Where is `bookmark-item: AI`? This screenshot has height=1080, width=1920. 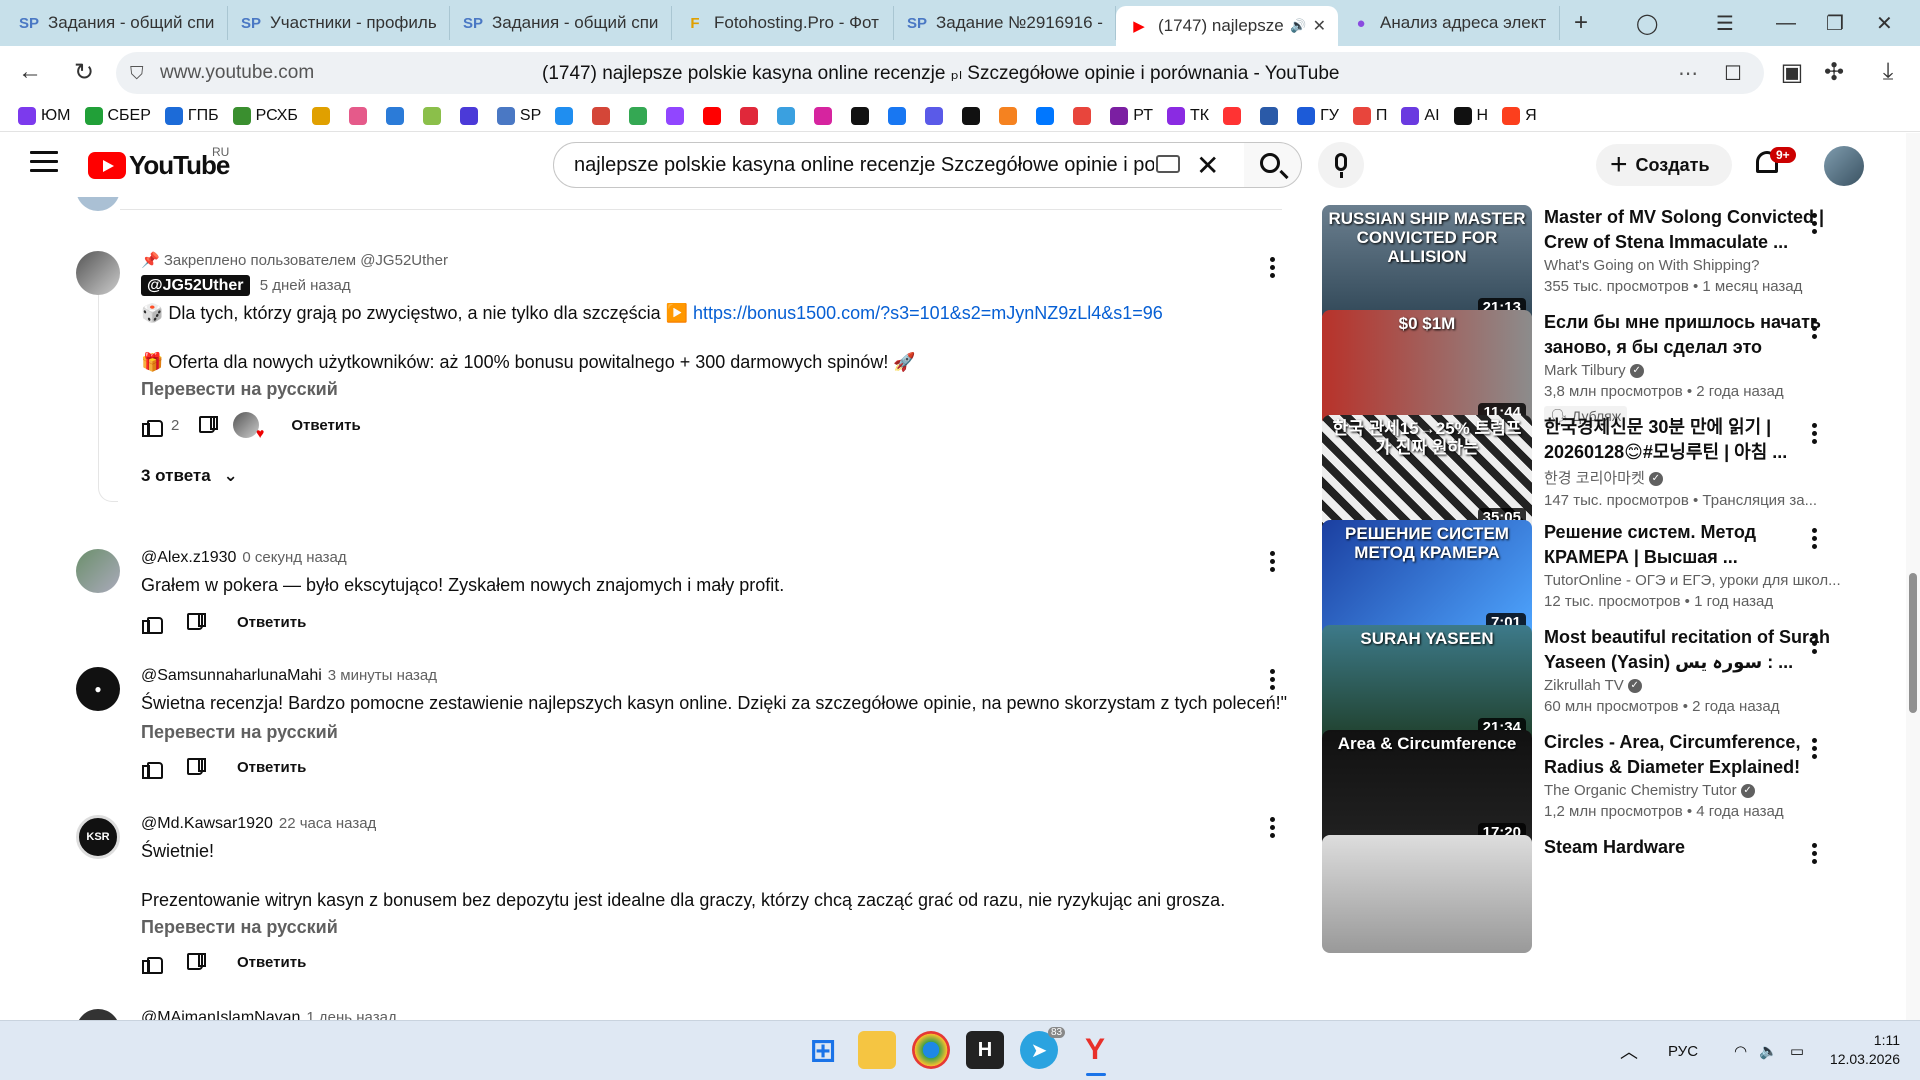
bookmark-item: AI is located at coordinates (1420, 115).